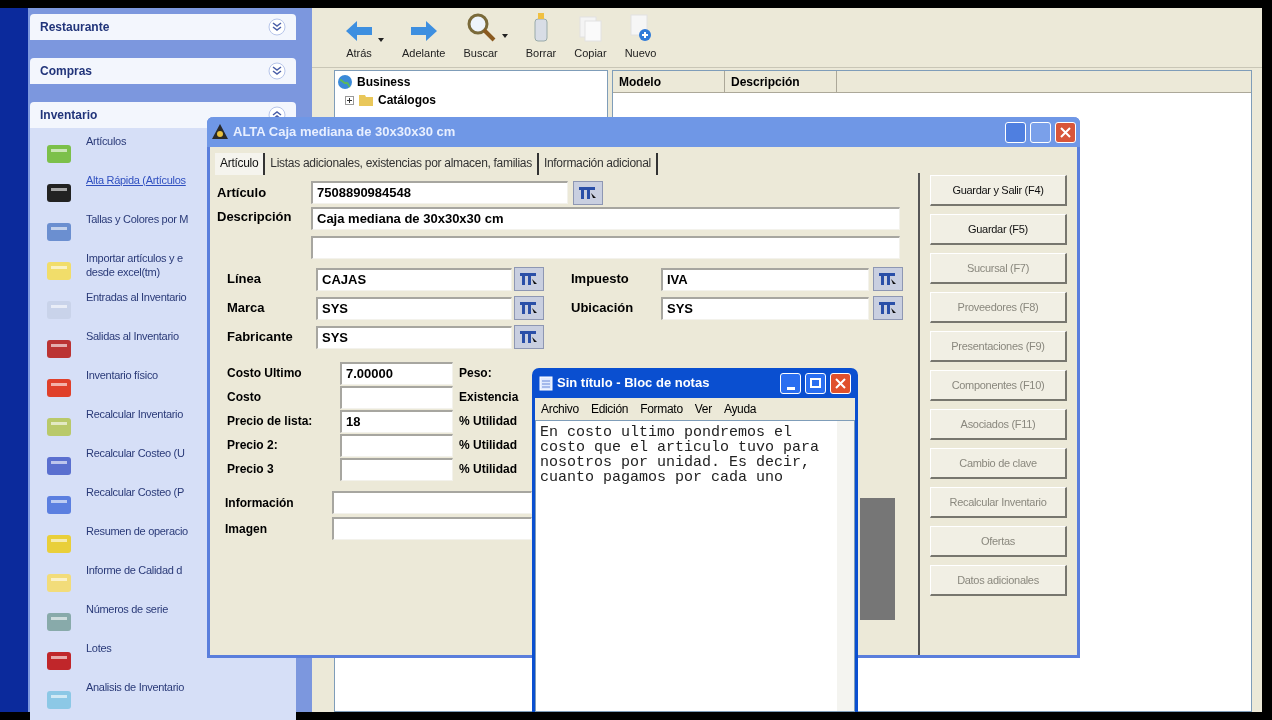 This screenshot has width=1272, height=720. What do you see at coordinates (136, 297) in the screenshot?
I see `task-link: Entradas al Inventario` at bounding box center [136, 297].